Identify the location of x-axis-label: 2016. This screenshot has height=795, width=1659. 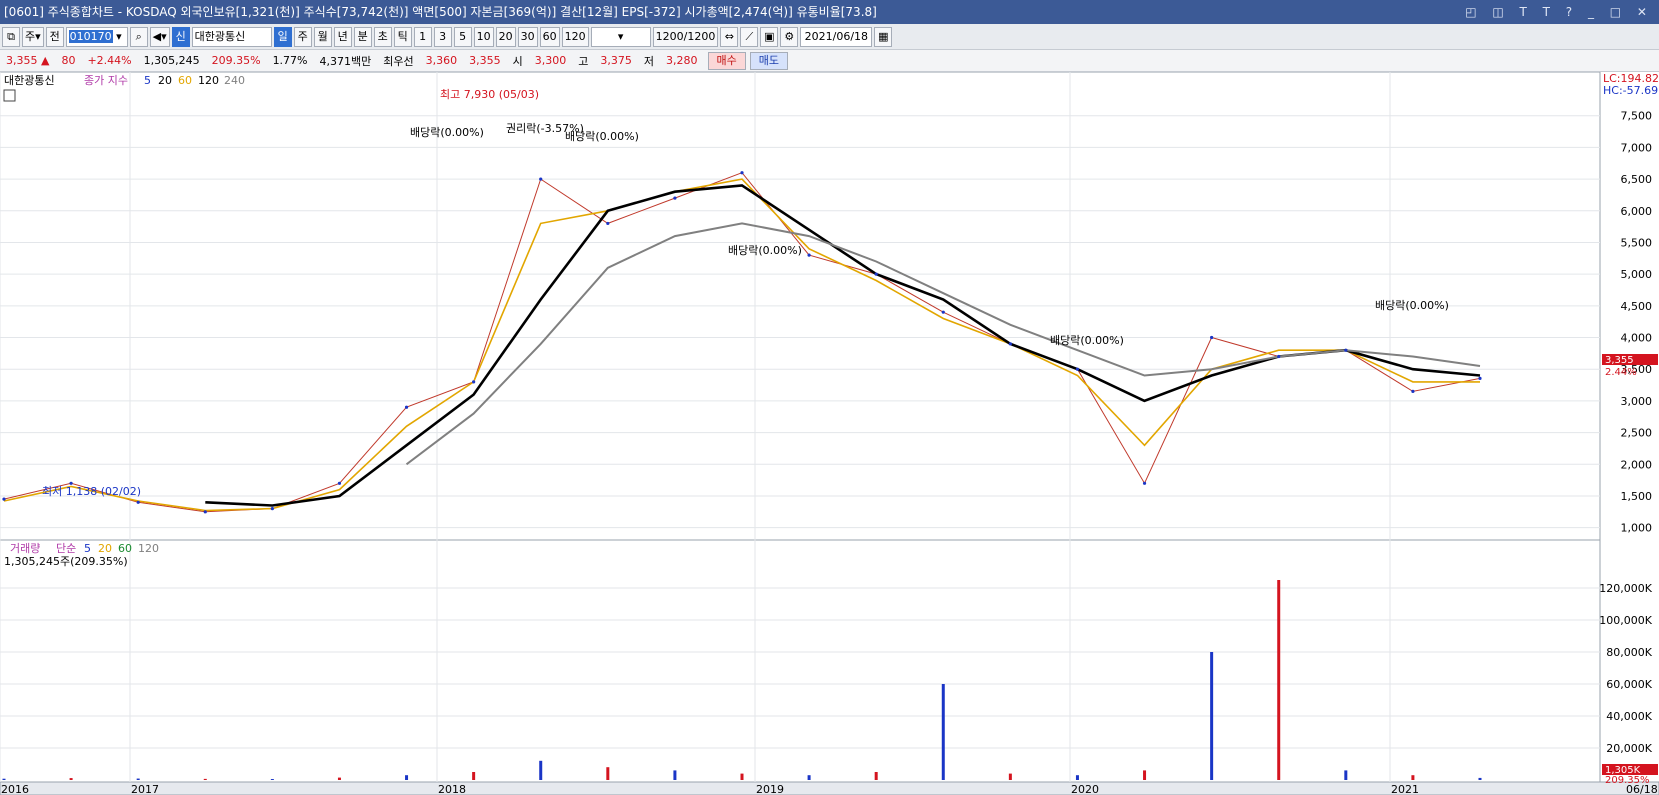
(15, 789).